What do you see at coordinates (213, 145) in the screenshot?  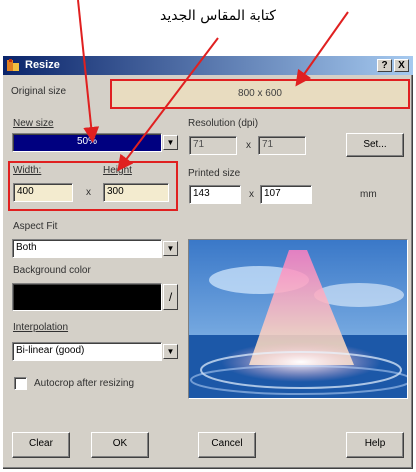 I see `resolution-x-input: 71` at bounding box center [213, 145].